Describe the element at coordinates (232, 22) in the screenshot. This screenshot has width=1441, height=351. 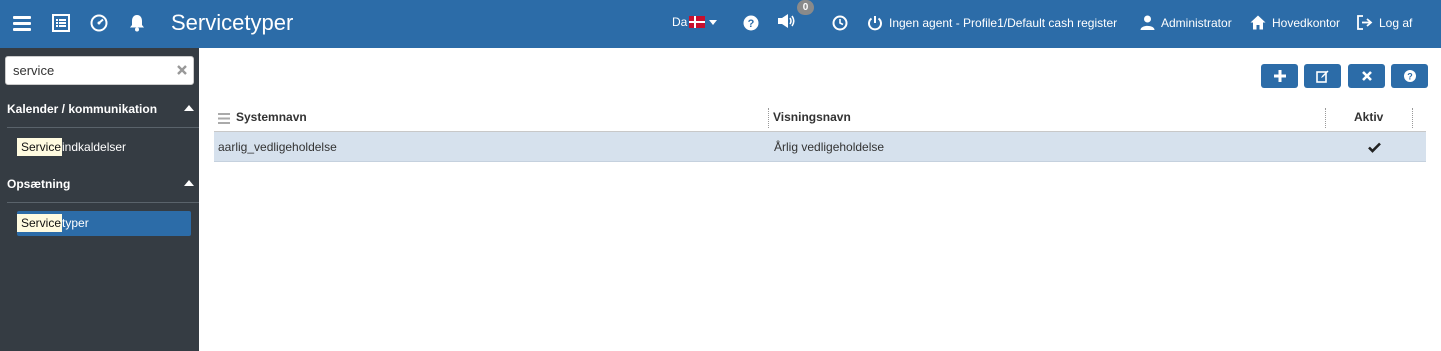
I see `page-title: Servicetyper` at that location.